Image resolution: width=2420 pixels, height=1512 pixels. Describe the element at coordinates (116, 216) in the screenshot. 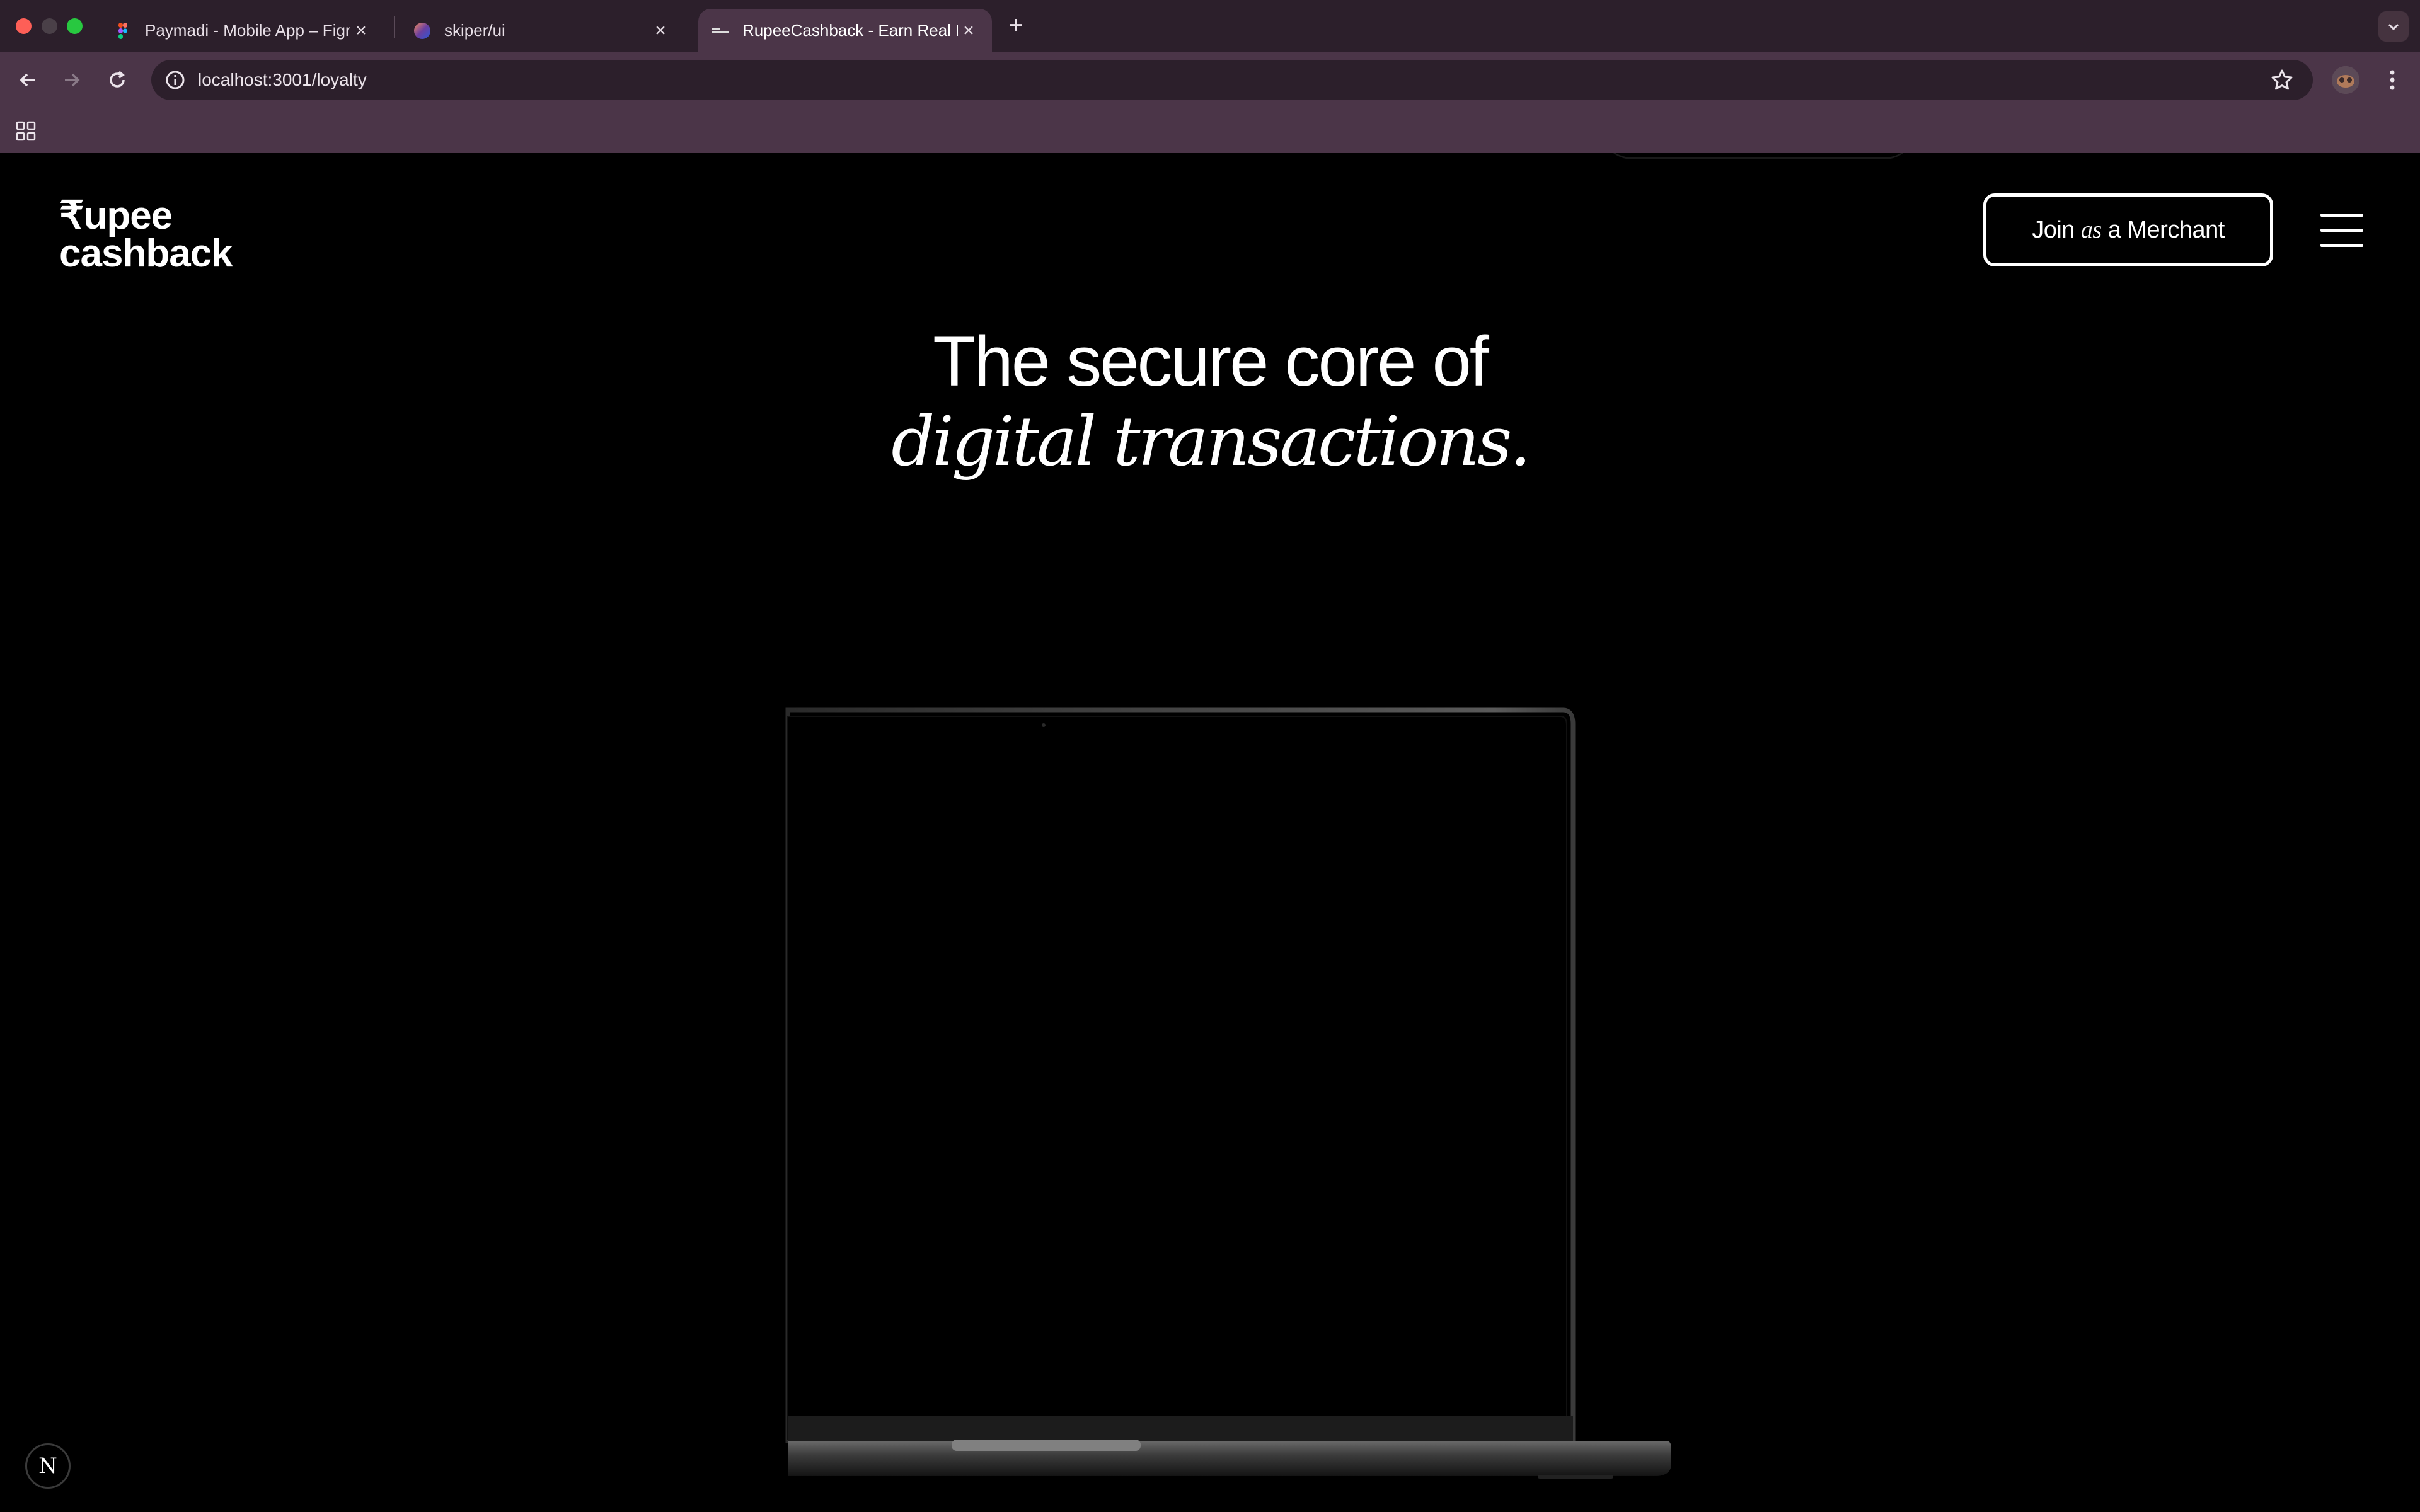

I see `logo-line1: ₹upee` at that location.